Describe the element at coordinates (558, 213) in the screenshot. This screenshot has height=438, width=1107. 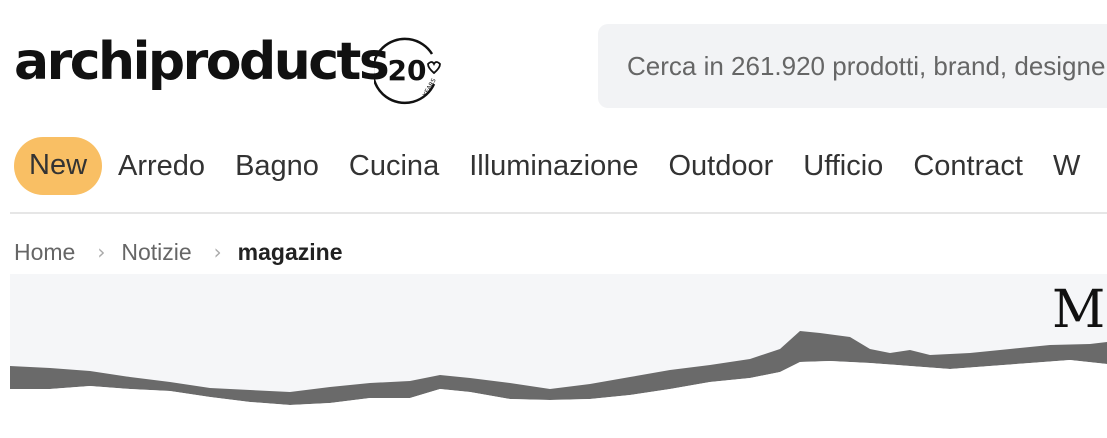
I see `nav-divider` at that location.